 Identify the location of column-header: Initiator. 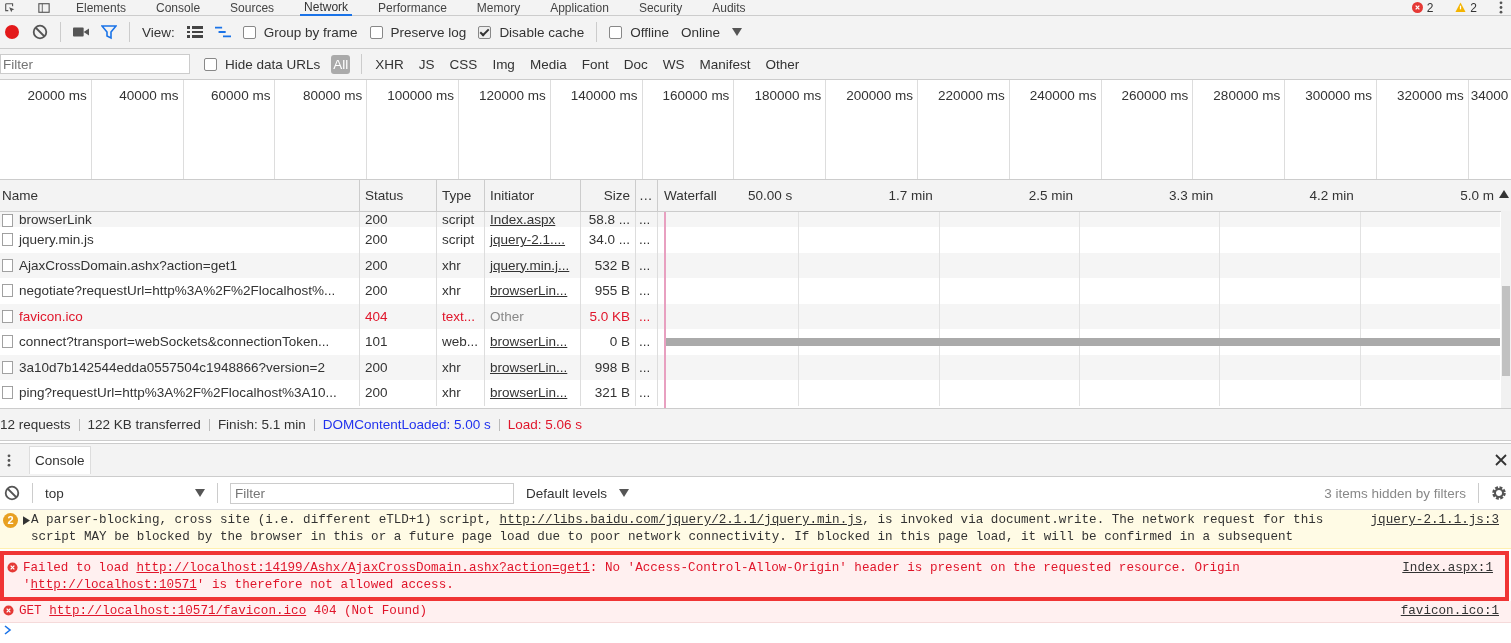
(533, 195).